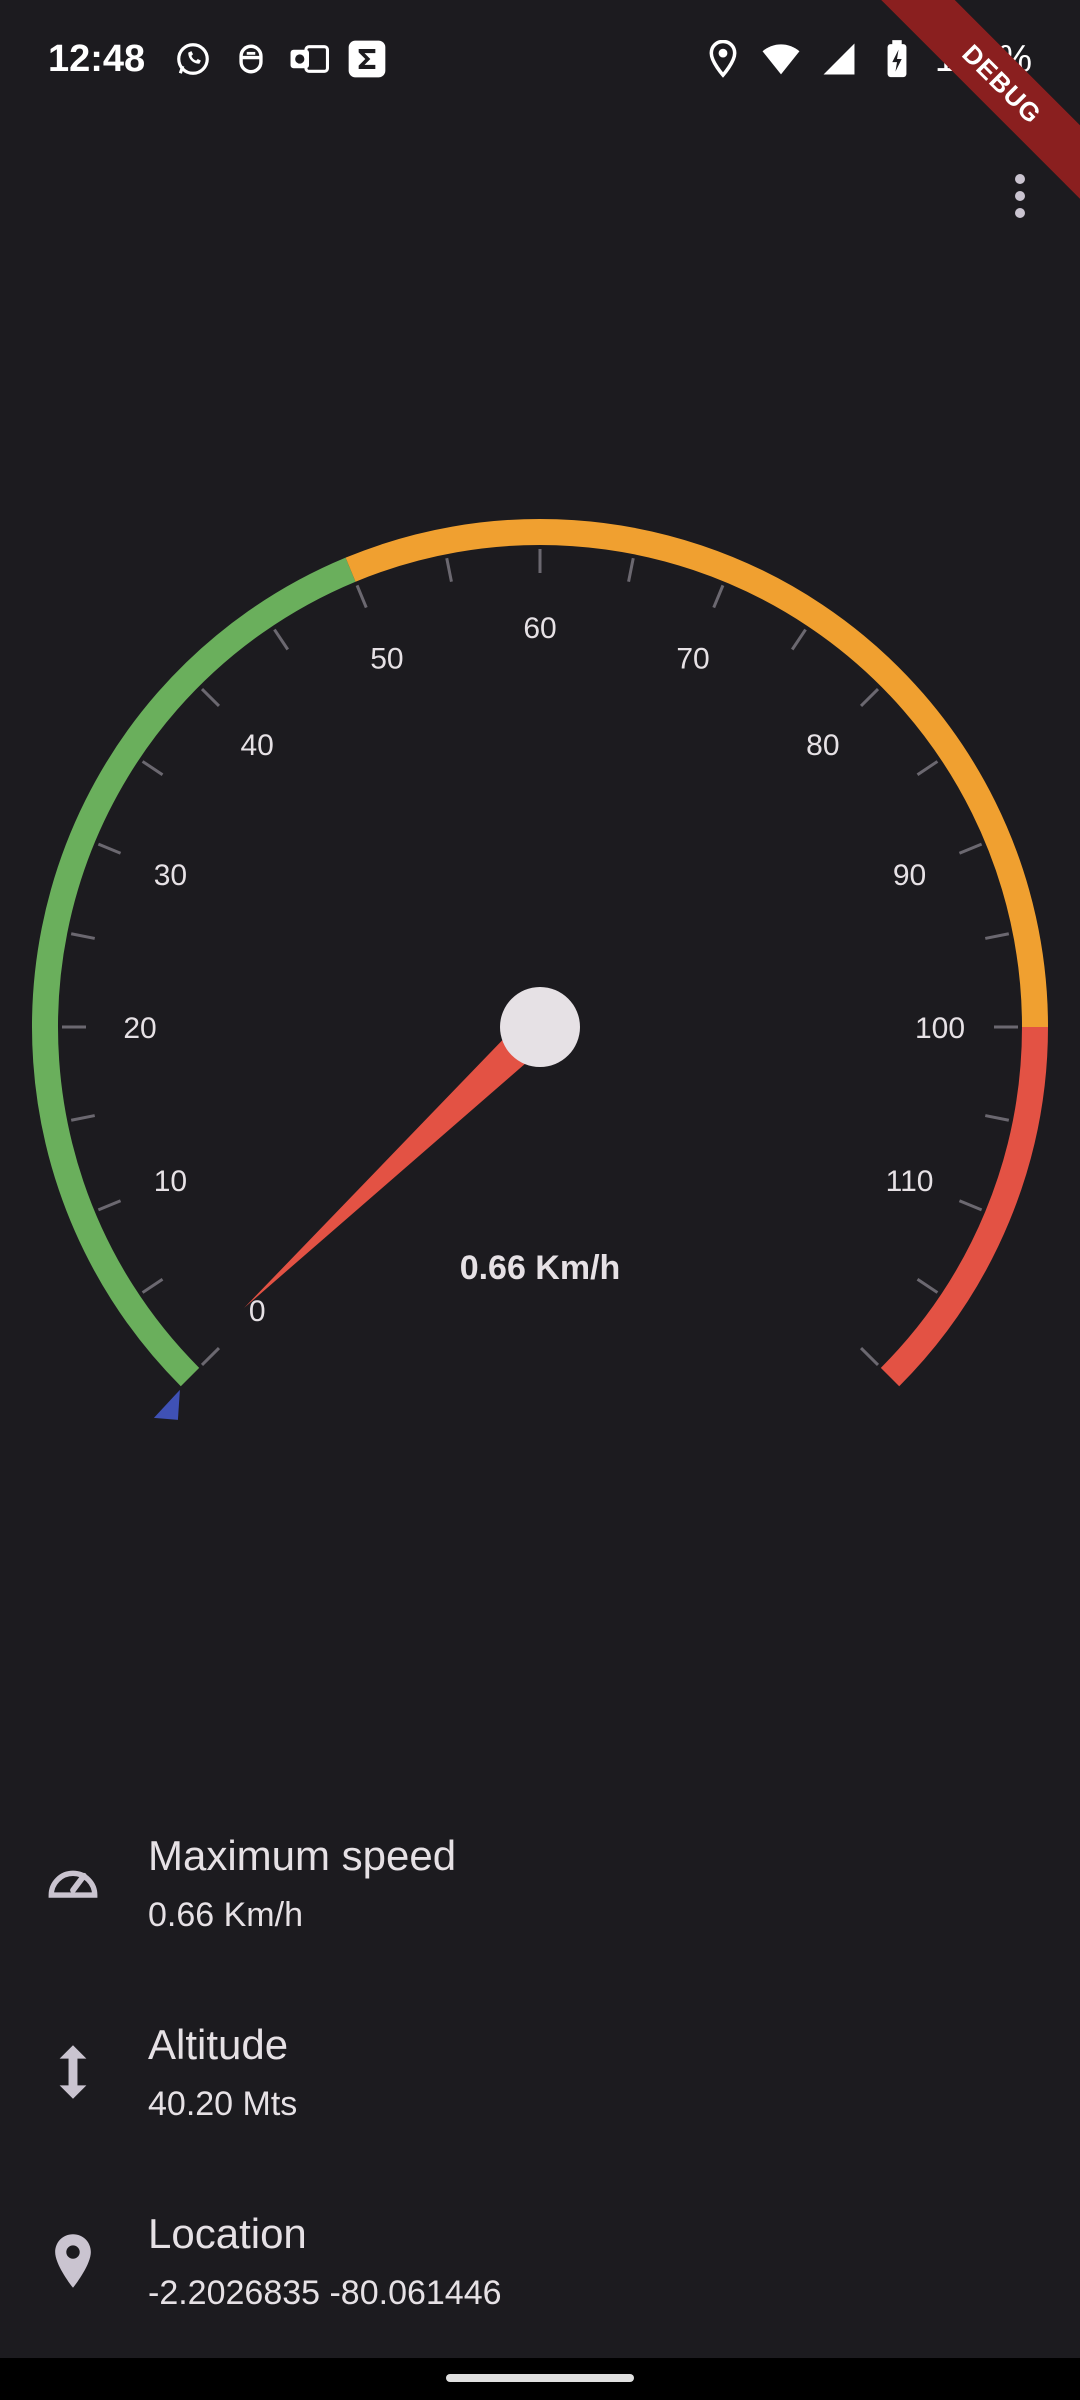 The width and height of the screenshot is (1080, 2400). I want to click on gauge-tick-label: 70, so click(692, 658).